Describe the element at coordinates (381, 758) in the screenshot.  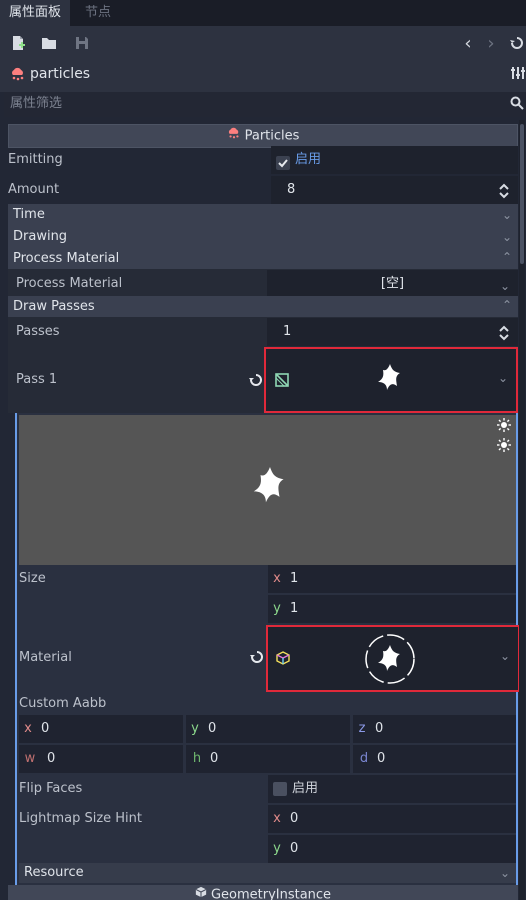
I see `aabb-d-value: 0` at that location.